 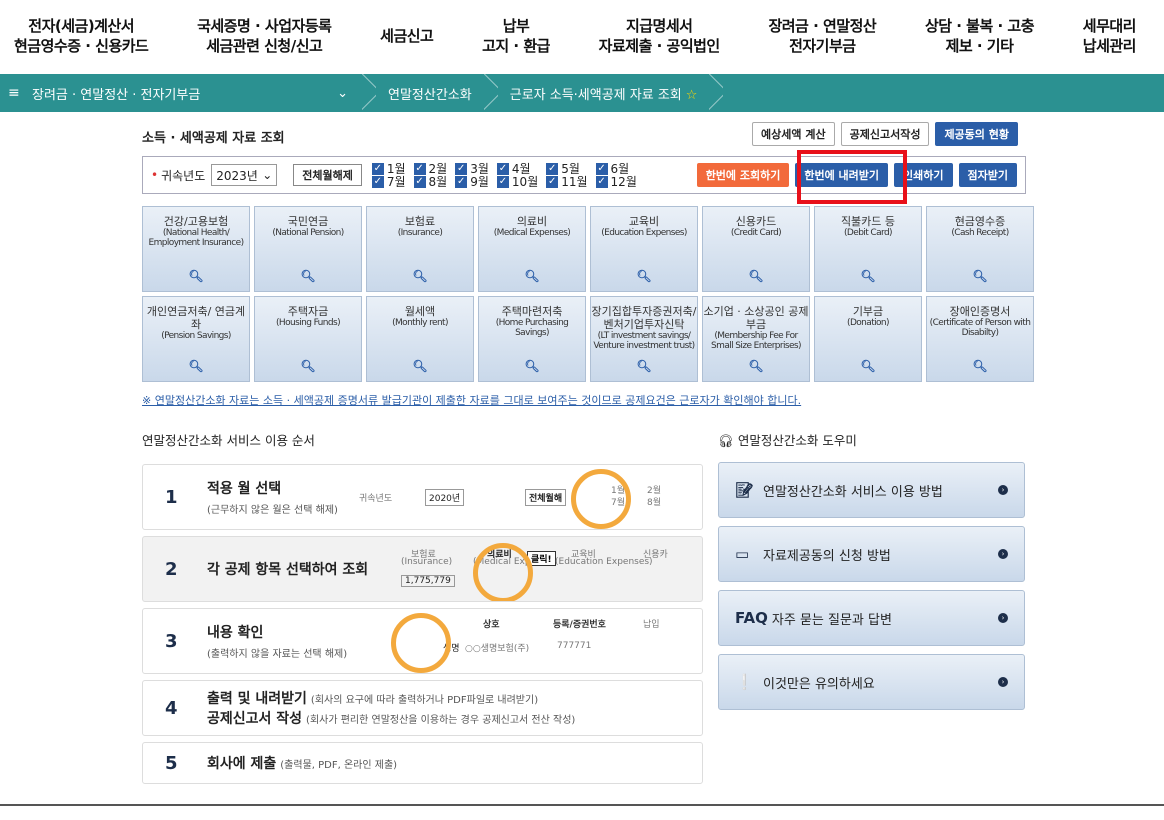 What do you see at coordinates (885, 134) in the screenshot?
I see `write-deduction-button: 공제신고서작성` at bounding box center [885, 134].